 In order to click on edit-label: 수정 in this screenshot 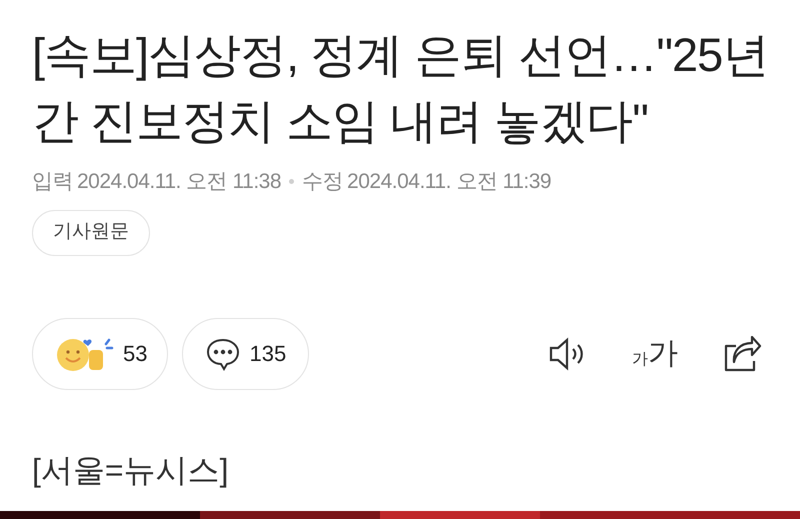, I will do `click(323, 182)`.